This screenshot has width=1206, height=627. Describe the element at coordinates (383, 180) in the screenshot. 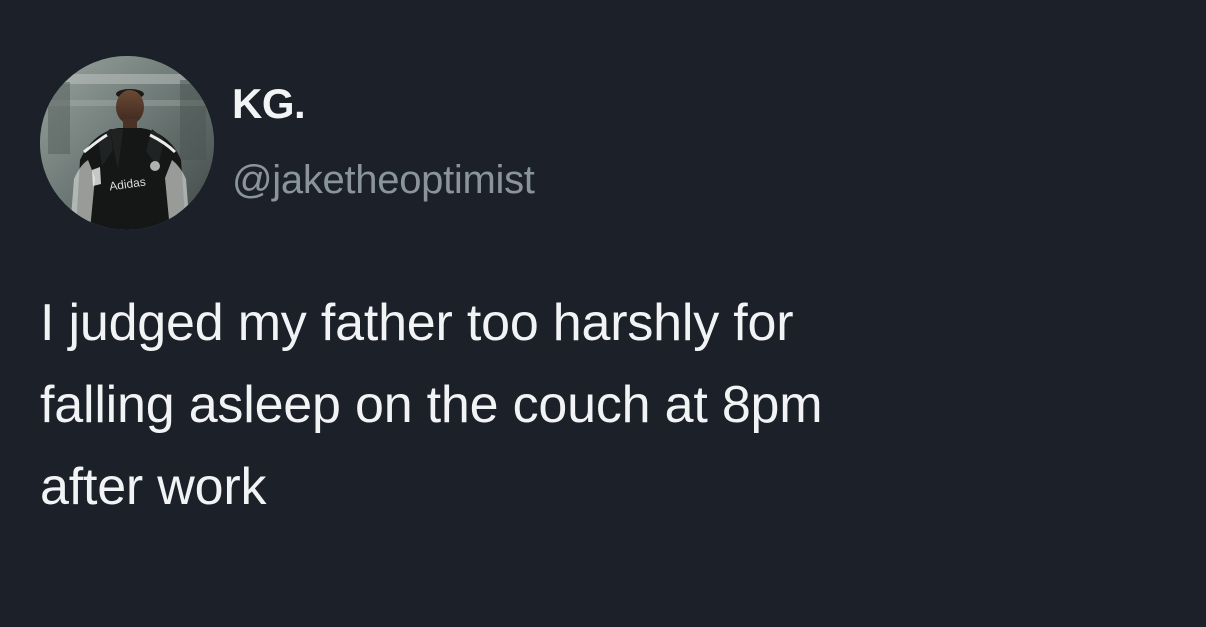

I see `user-handle: @jaketheoptimist` at that location.